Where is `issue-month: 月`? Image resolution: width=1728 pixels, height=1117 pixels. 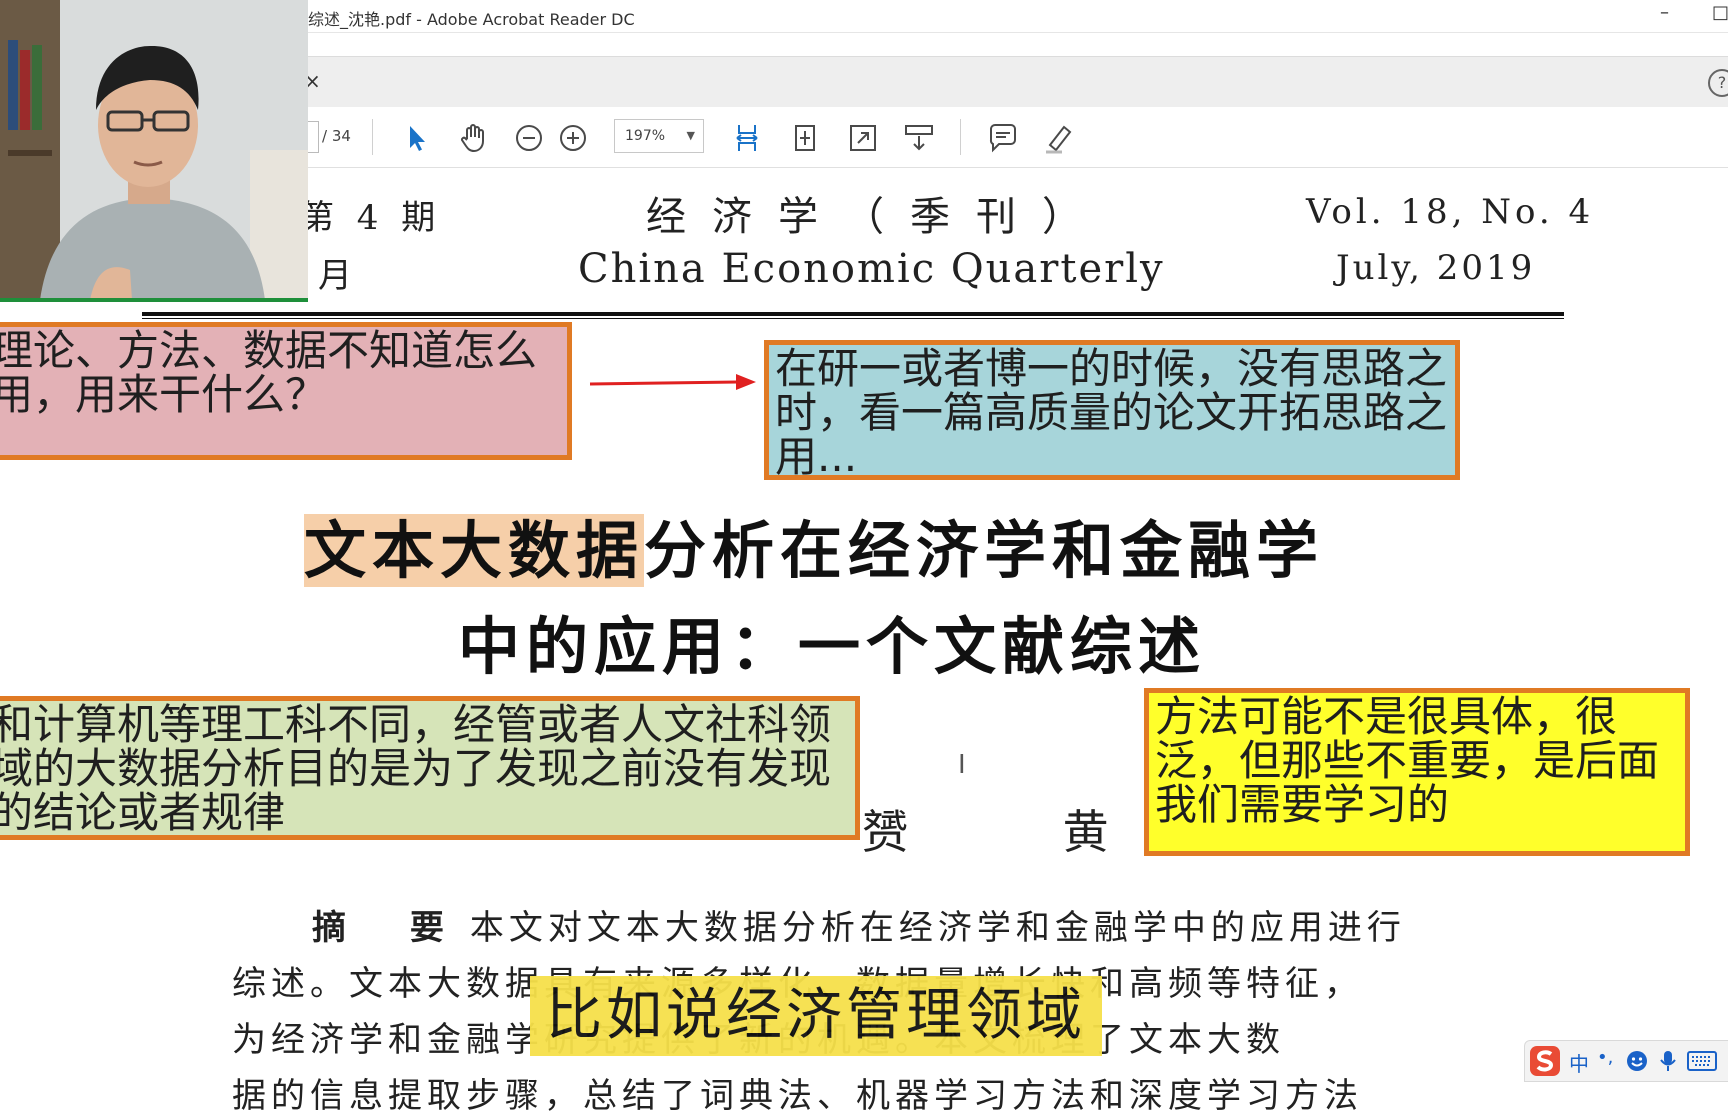
issue-month: 月 is located at coordinates (335, 276).